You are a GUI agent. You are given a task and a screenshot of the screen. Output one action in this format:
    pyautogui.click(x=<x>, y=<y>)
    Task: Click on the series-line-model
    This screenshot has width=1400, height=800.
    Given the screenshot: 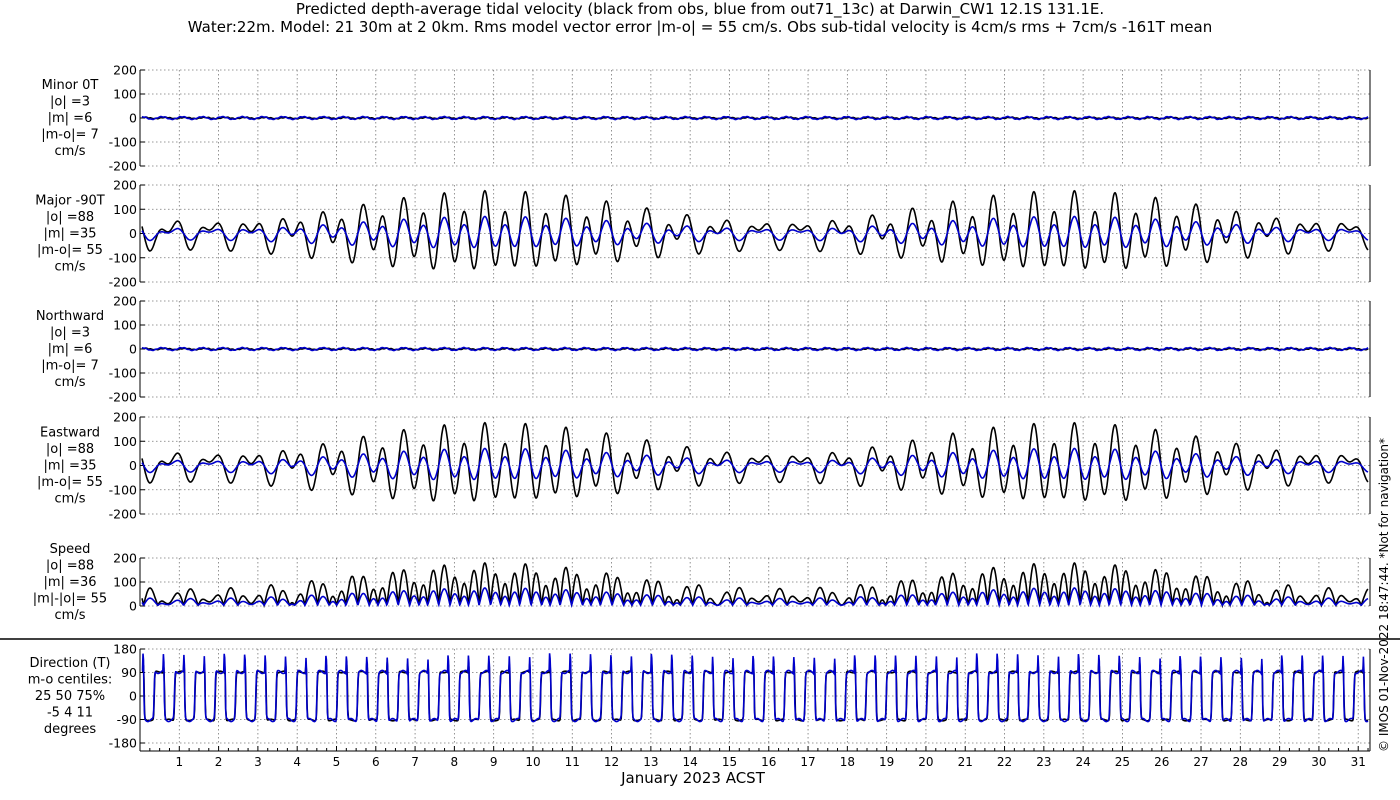 What is the action you would take?
    pyautogui.click(x=755, y=688)
    